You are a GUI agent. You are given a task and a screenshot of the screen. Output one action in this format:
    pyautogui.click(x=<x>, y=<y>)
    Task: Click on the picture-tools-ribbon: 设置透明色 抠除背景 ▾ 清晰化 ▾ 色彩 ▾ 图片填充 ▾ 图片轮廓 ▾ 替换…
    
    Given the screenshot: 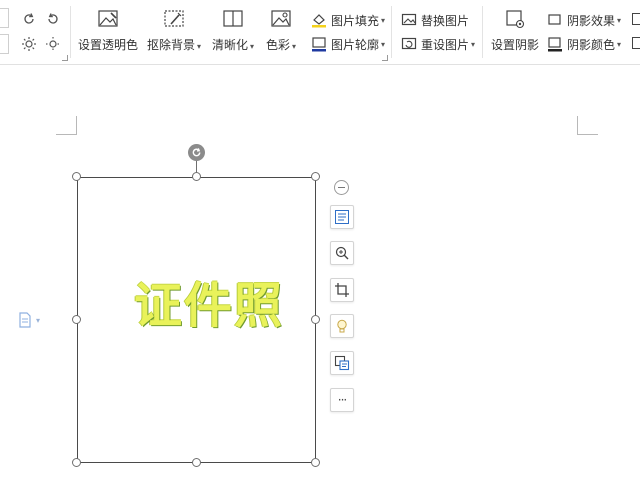 What is the action you would take?
    pyautogui.click(x=320, y=32)
    